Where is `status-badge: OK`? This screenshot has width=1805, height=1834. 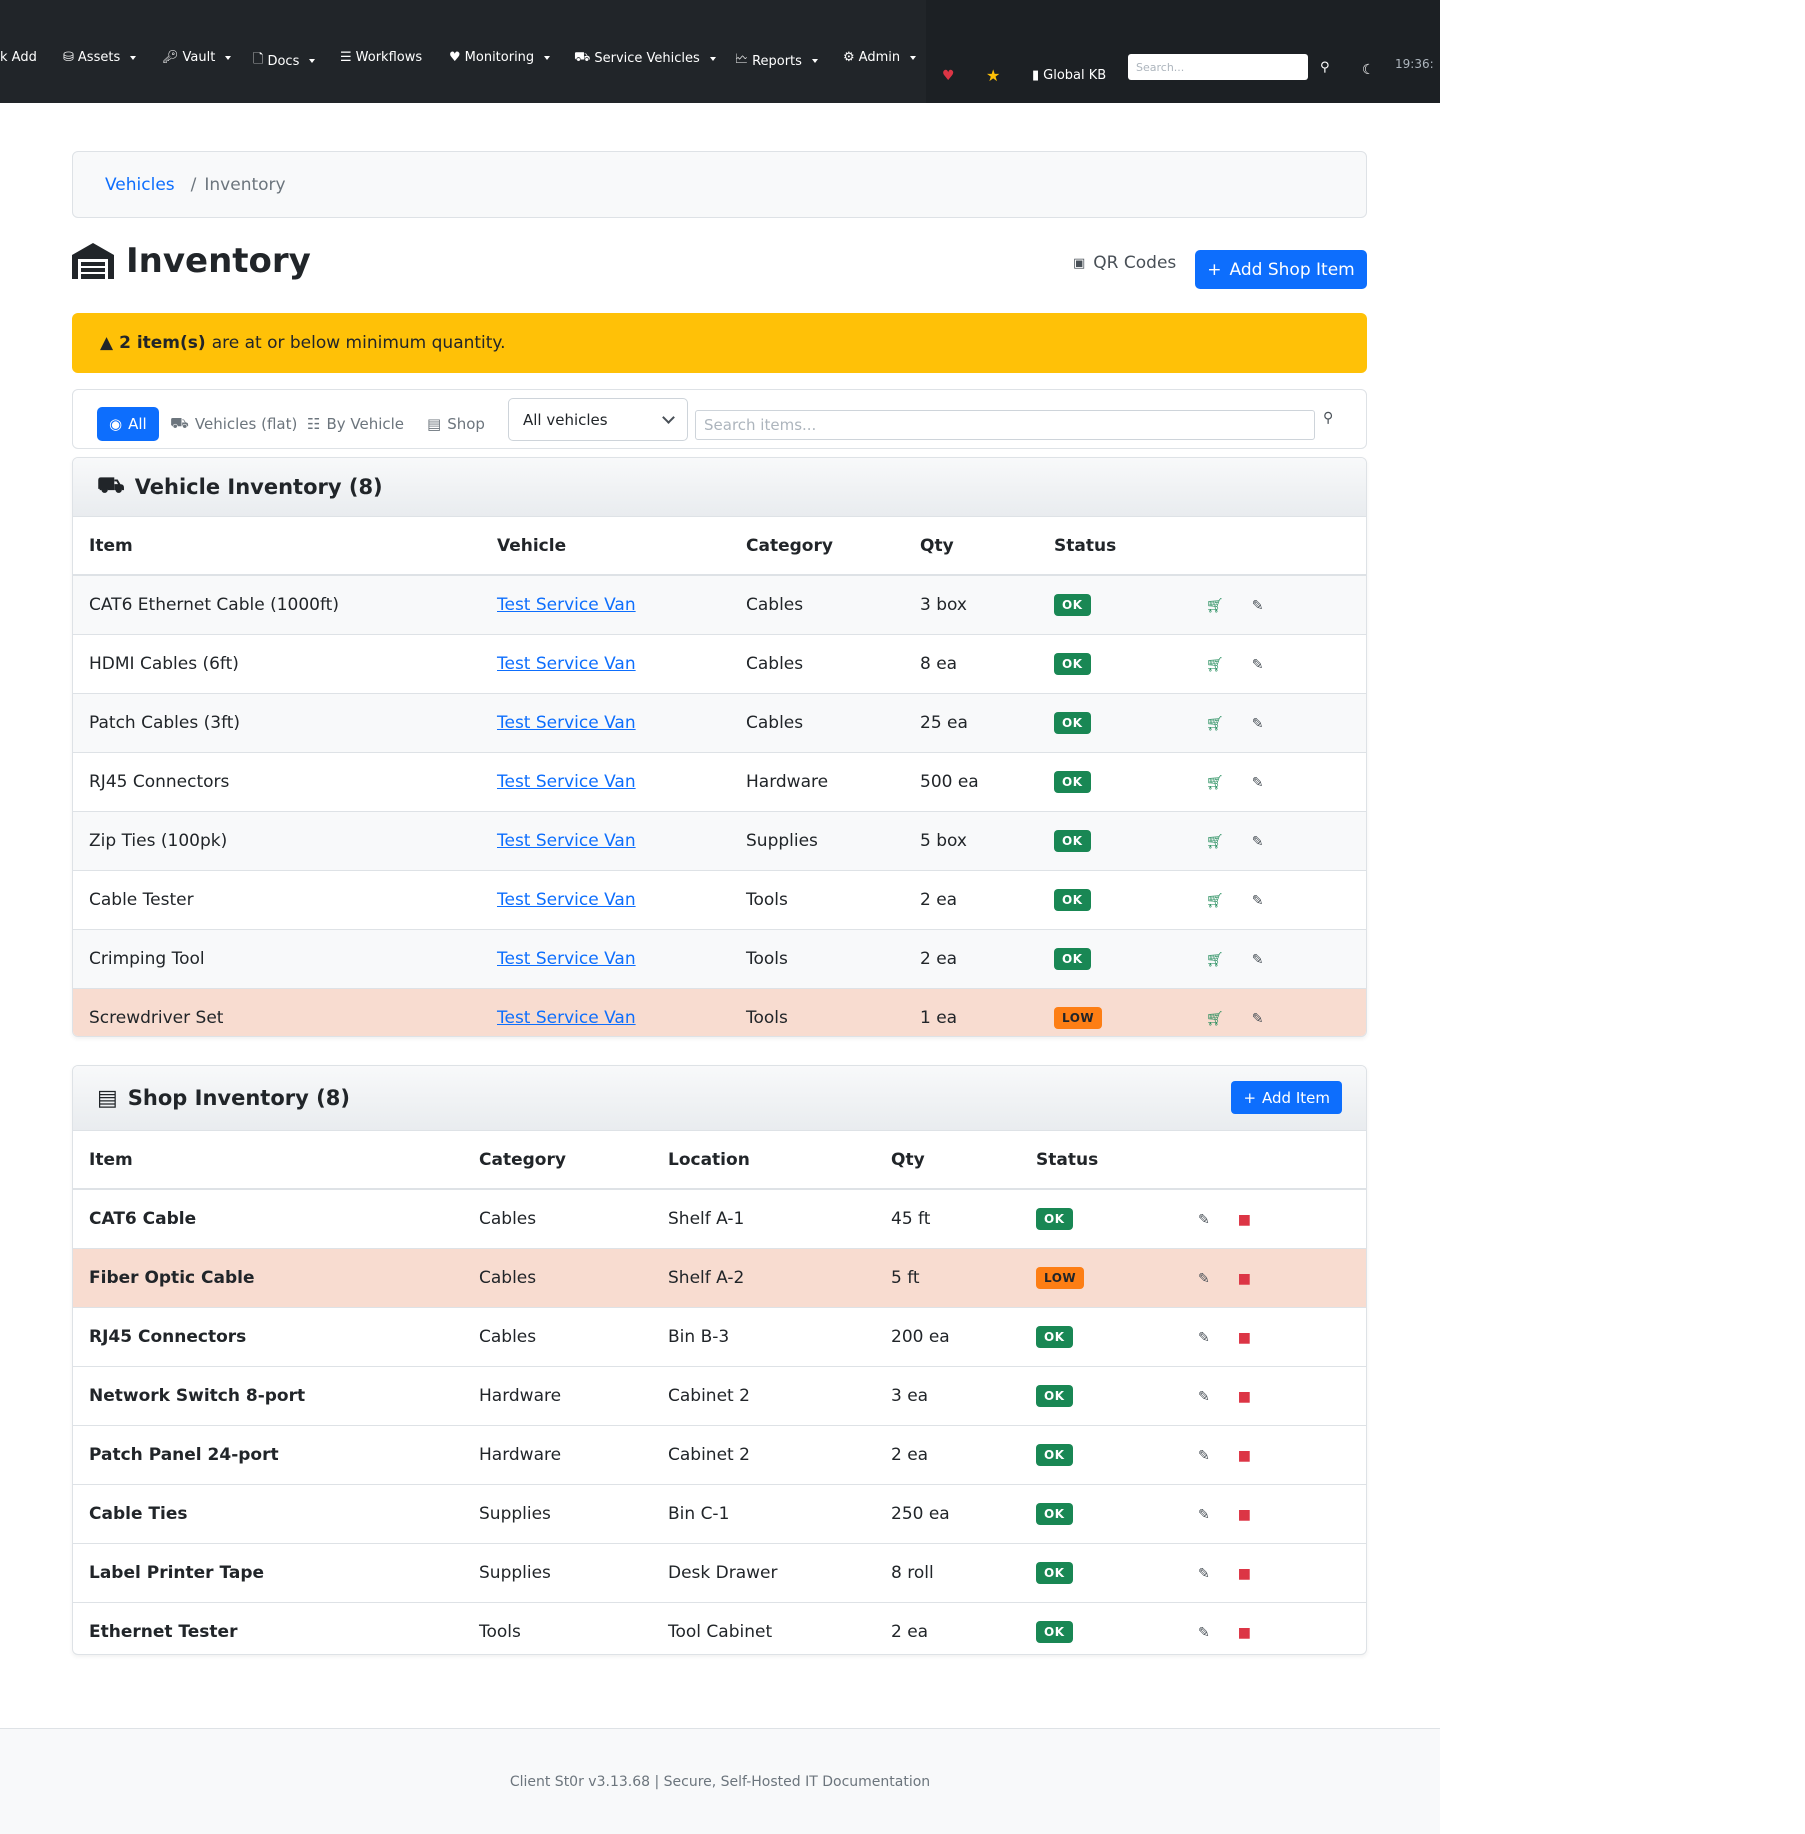 status-badge: OK is located at coordinates (1054, 1631).